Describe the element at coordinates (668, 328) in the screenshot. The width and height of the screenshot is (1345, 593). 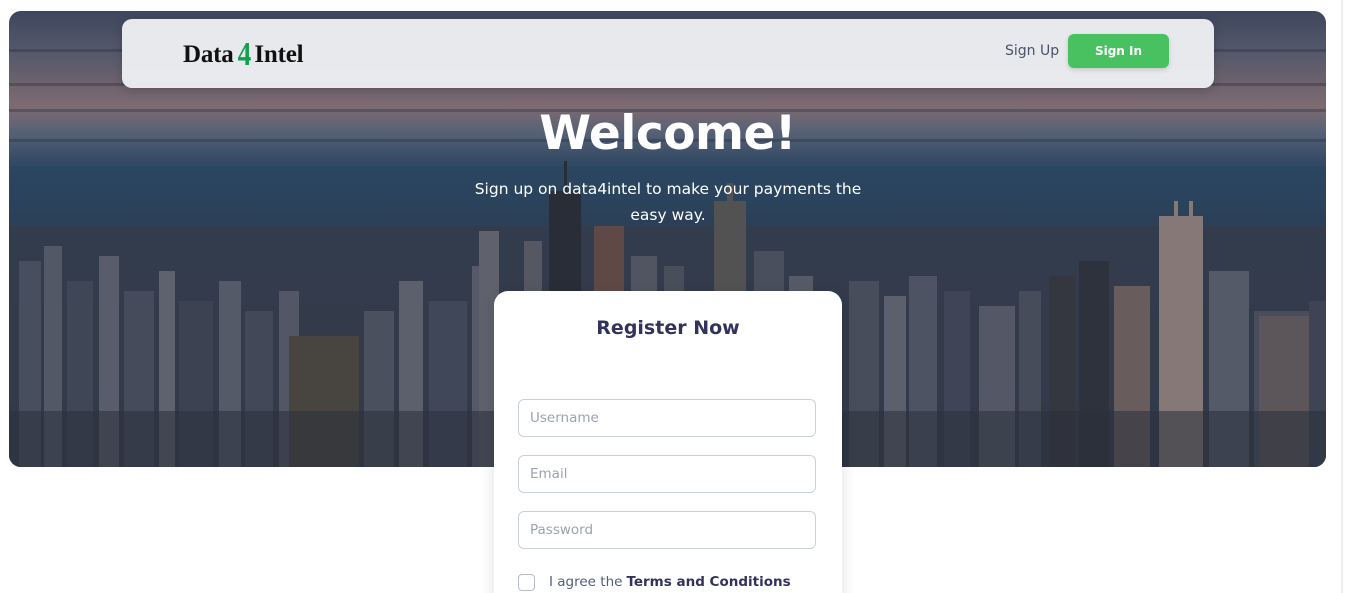
I see `register-title: Register Now` at that location.